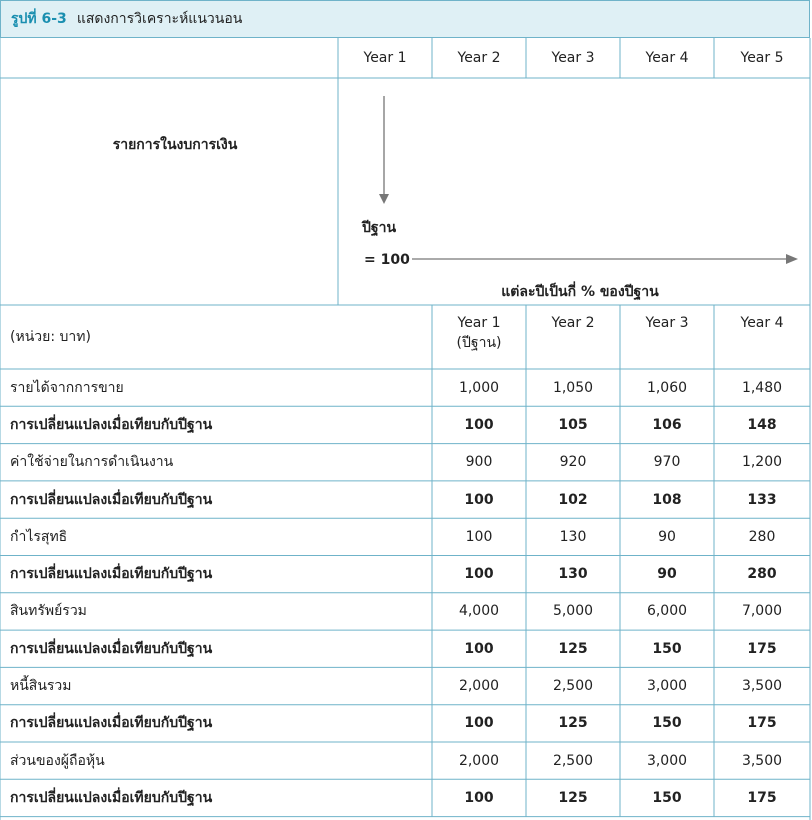 Image resolution: width=812 pixels, height=820 pixels. I want to click on row-value: 102, so click(573, 499).